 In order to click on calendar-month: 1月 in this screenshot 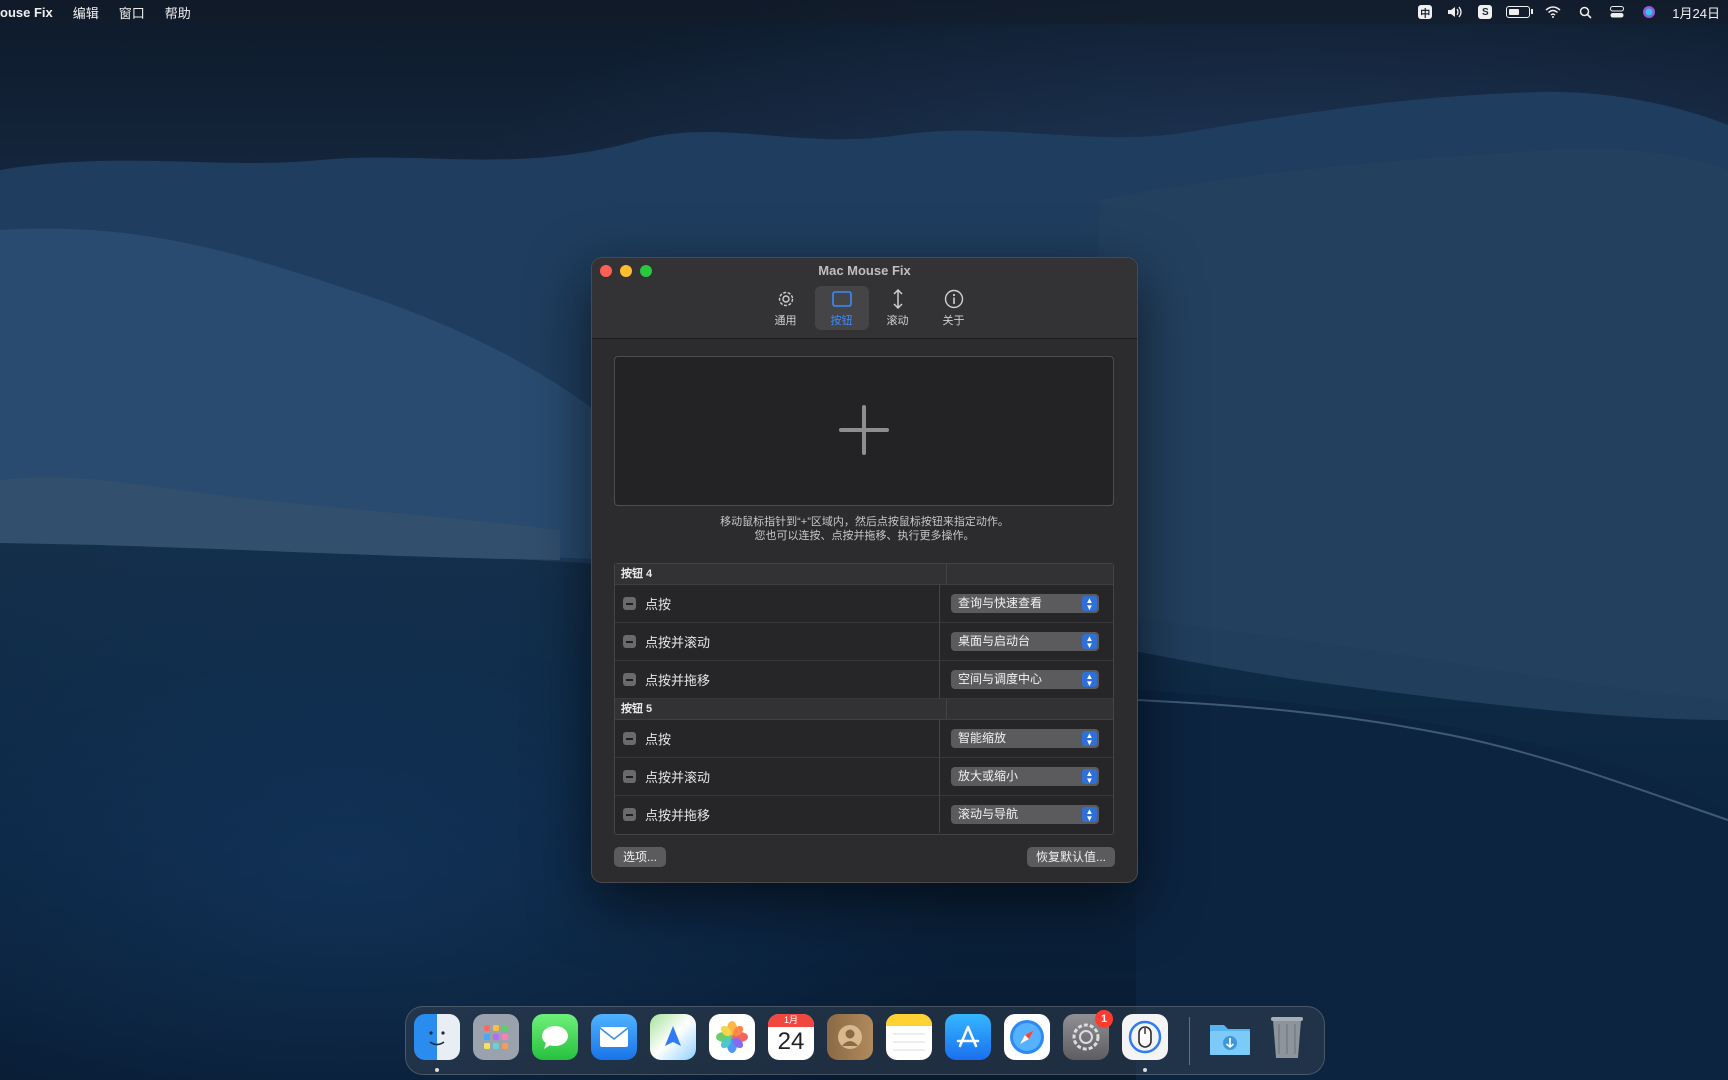, I will do `click(791, 1020)`.